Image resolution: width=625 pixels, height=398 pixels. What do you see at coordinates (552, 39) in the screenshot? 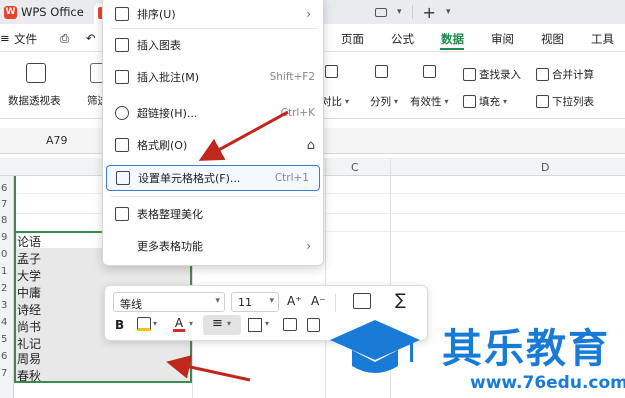
I see `tab-view: 视图` at bounding box center [552, 39].